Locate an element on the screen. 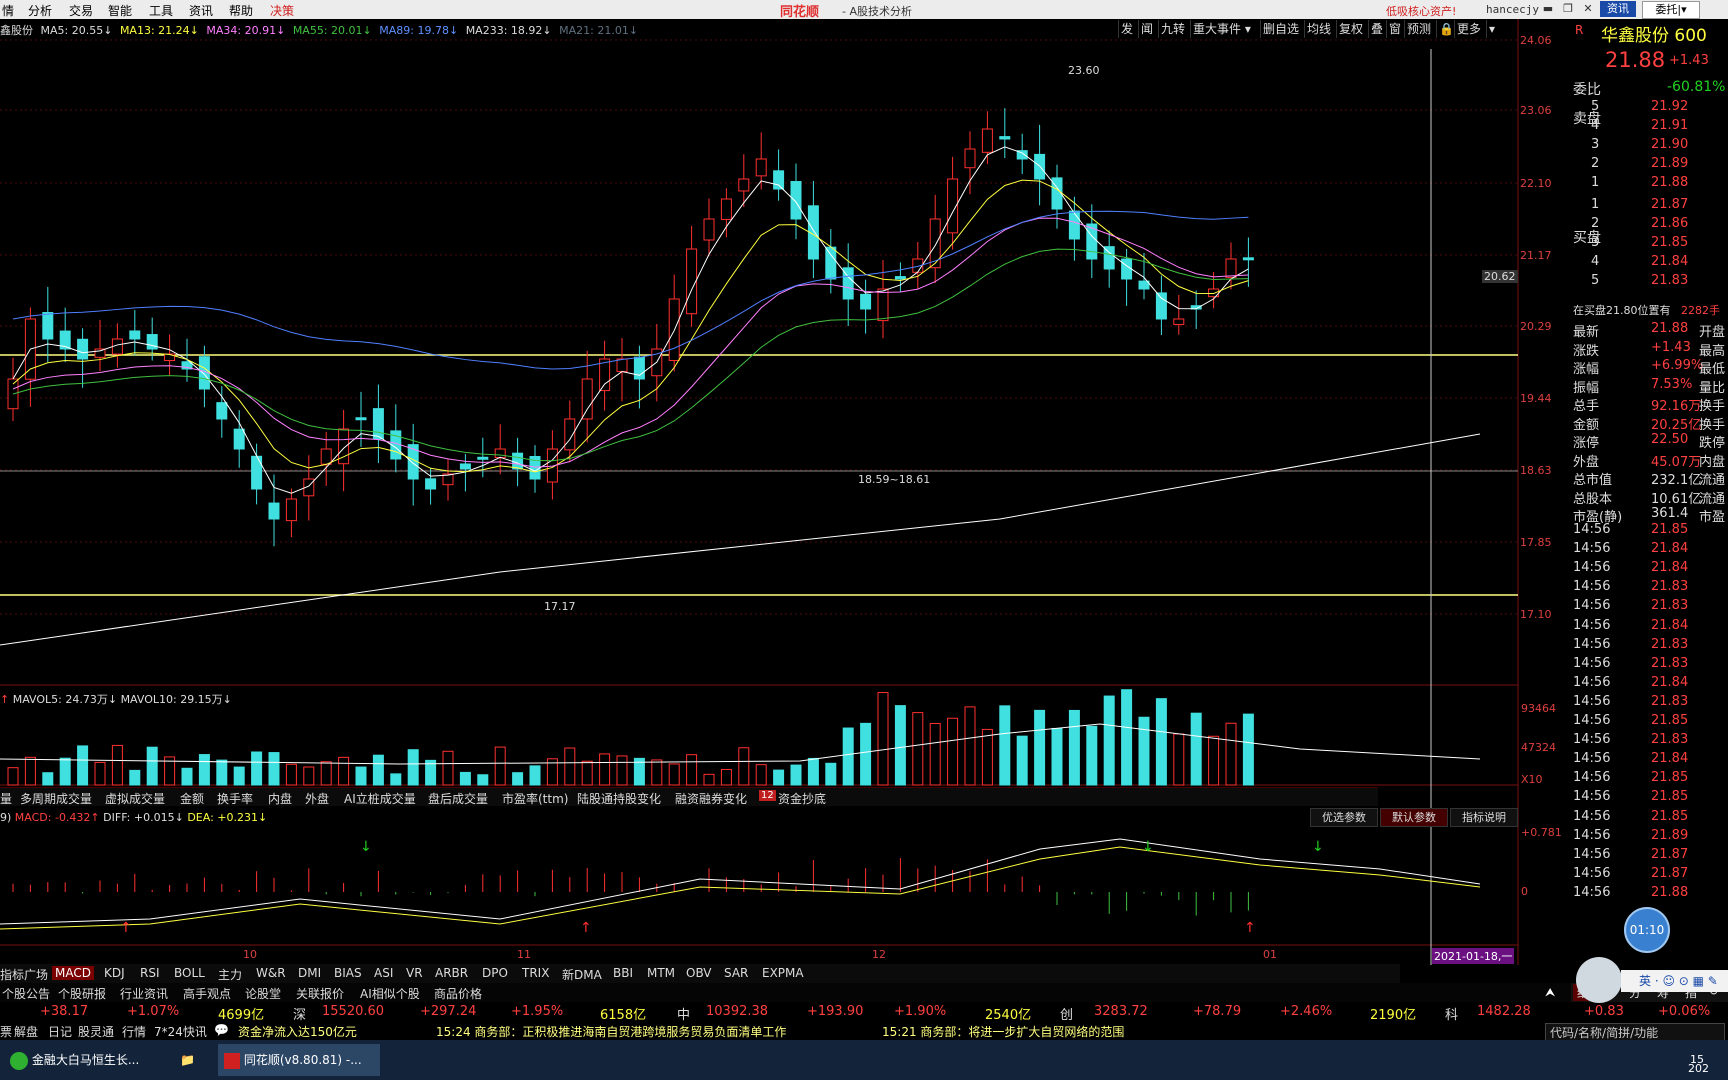  toolbar-btn-events: 重大事件 ▾ is located at coordinates (1221, 29).